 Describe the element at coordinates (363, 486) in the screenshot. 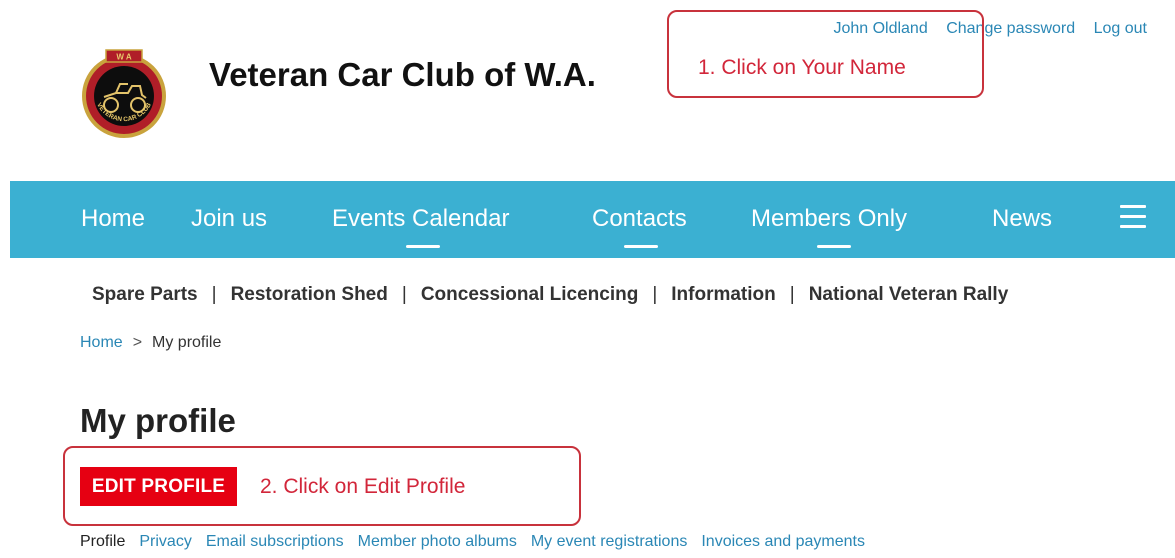

I see `annotation-step2-text: 2. Click on Edit Profile` at that location.